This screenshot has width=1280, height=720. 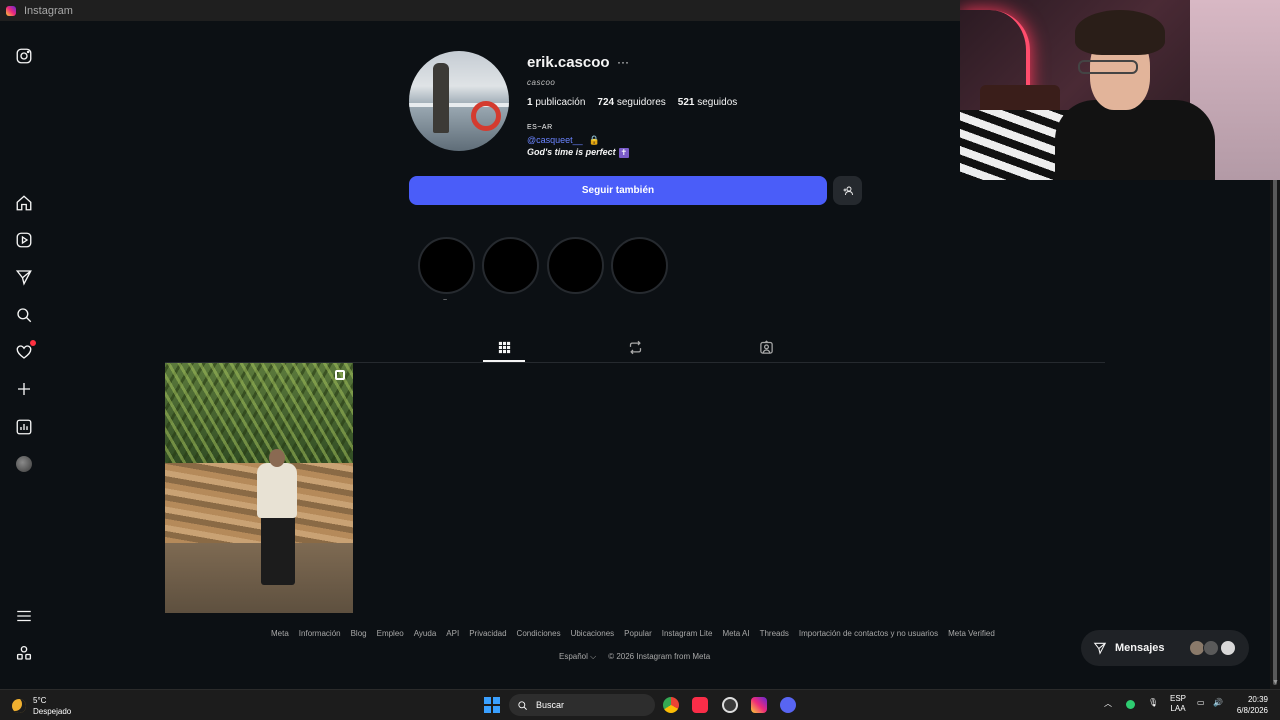 What do you see at coordinates (659, 656) in the screenshot?
I see `copyright: © 2026 Instagram from Meta` at bounding box center [659, 656].